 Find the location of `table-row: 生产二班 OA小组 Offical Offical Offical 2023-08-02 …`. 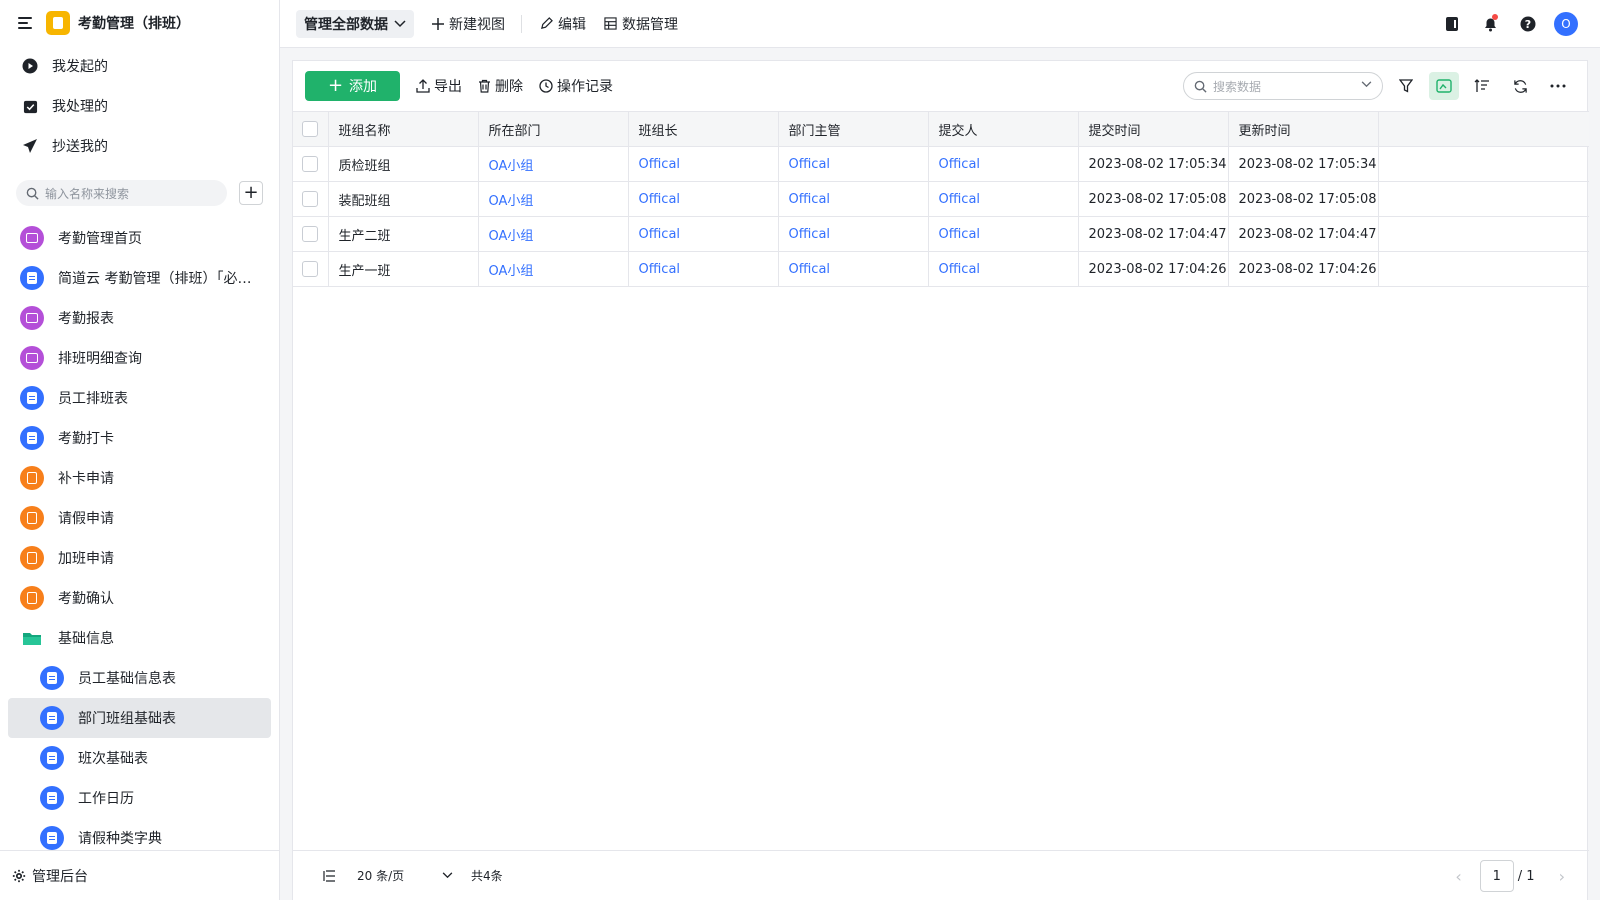

table-row: 生产二班 OA小组 Offical Offical Offical 2023-08-02 … is located at coordinates (941, 234).